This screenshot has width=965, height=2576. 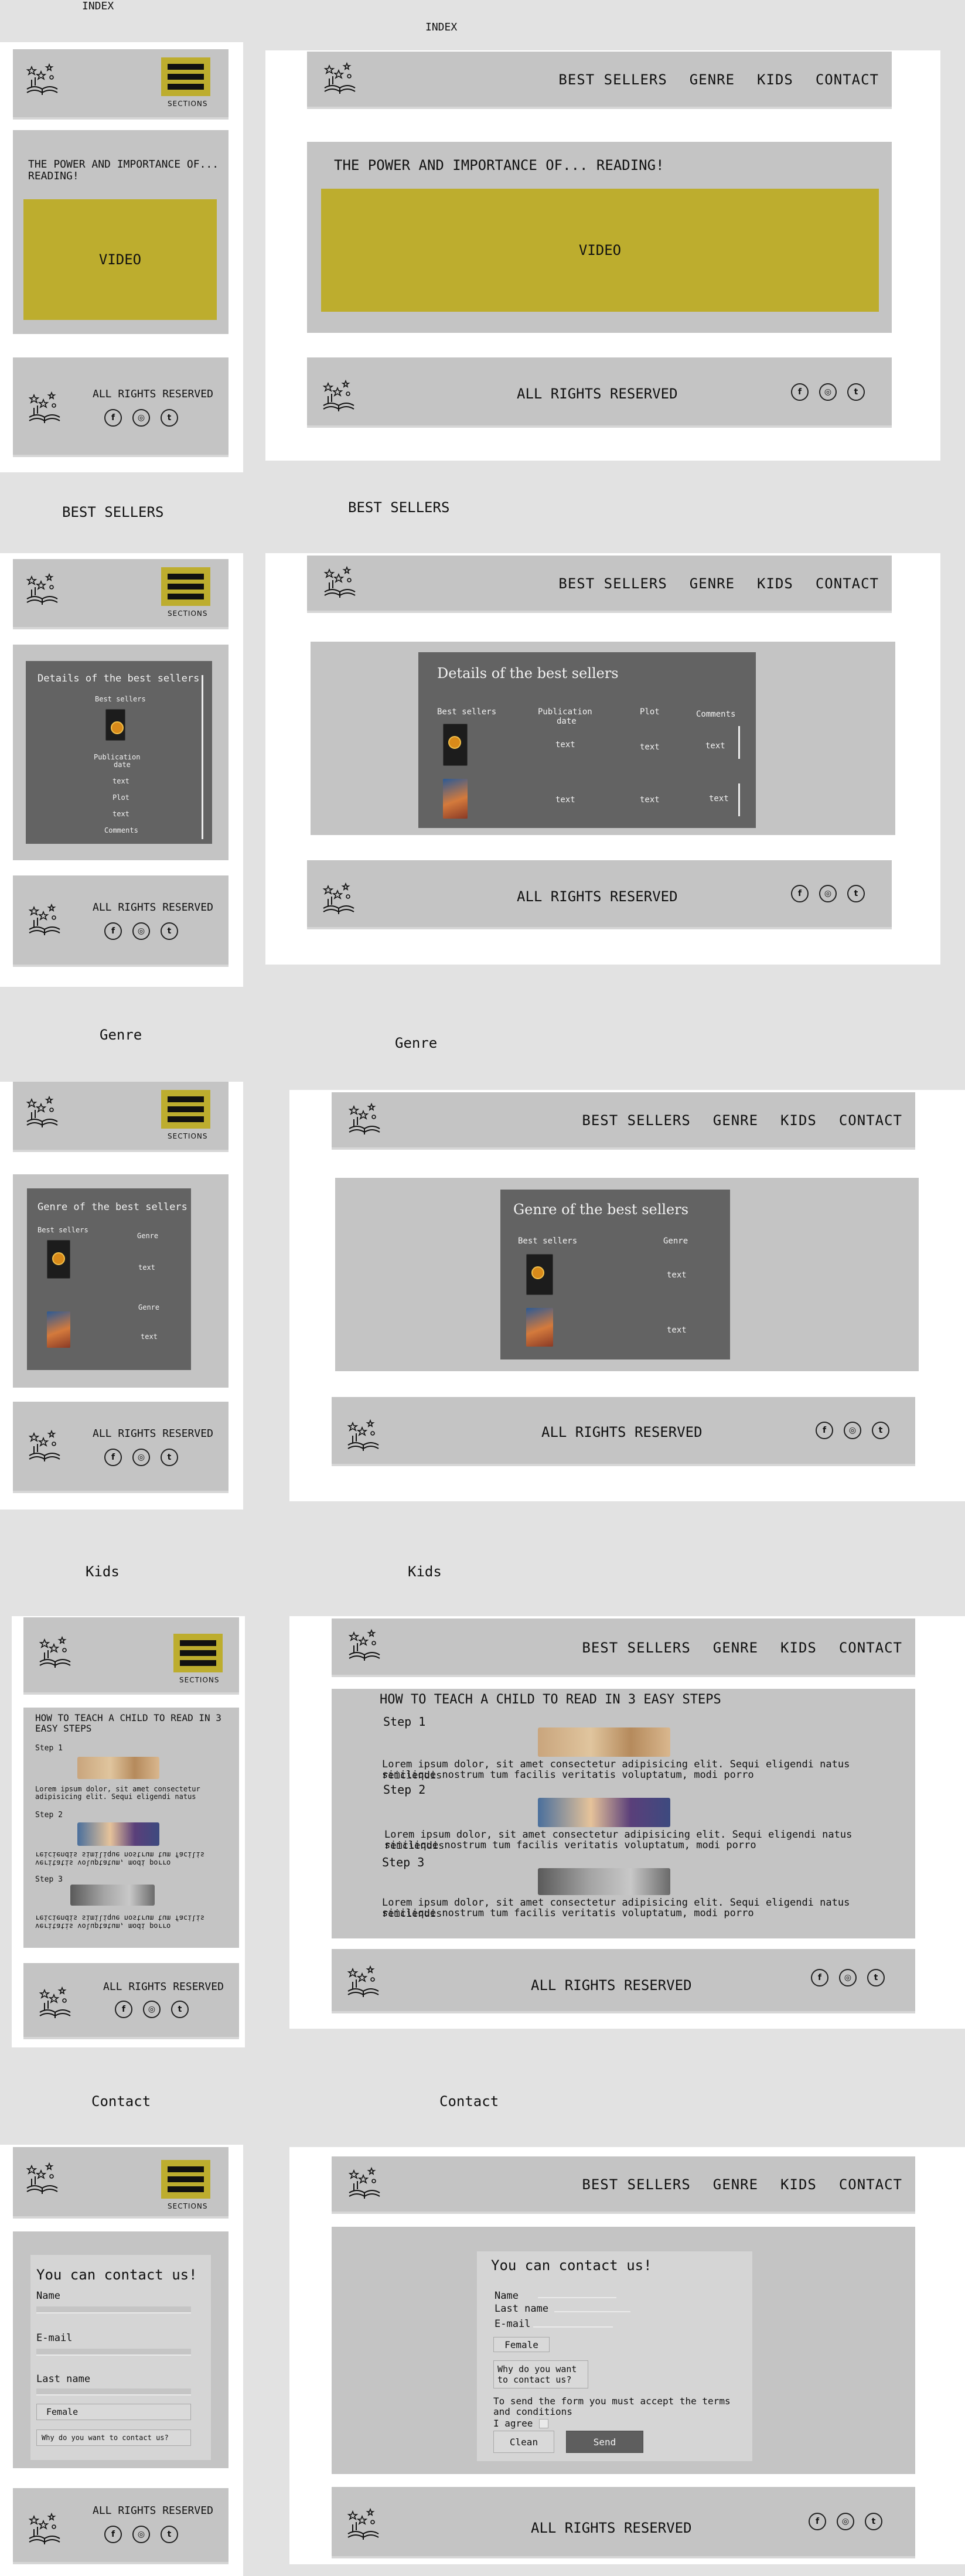 What do you see at coordinates (118, 678) in the screenshot?
I see `table-title: Details of the best sellers` at bounding box center [118, 678].